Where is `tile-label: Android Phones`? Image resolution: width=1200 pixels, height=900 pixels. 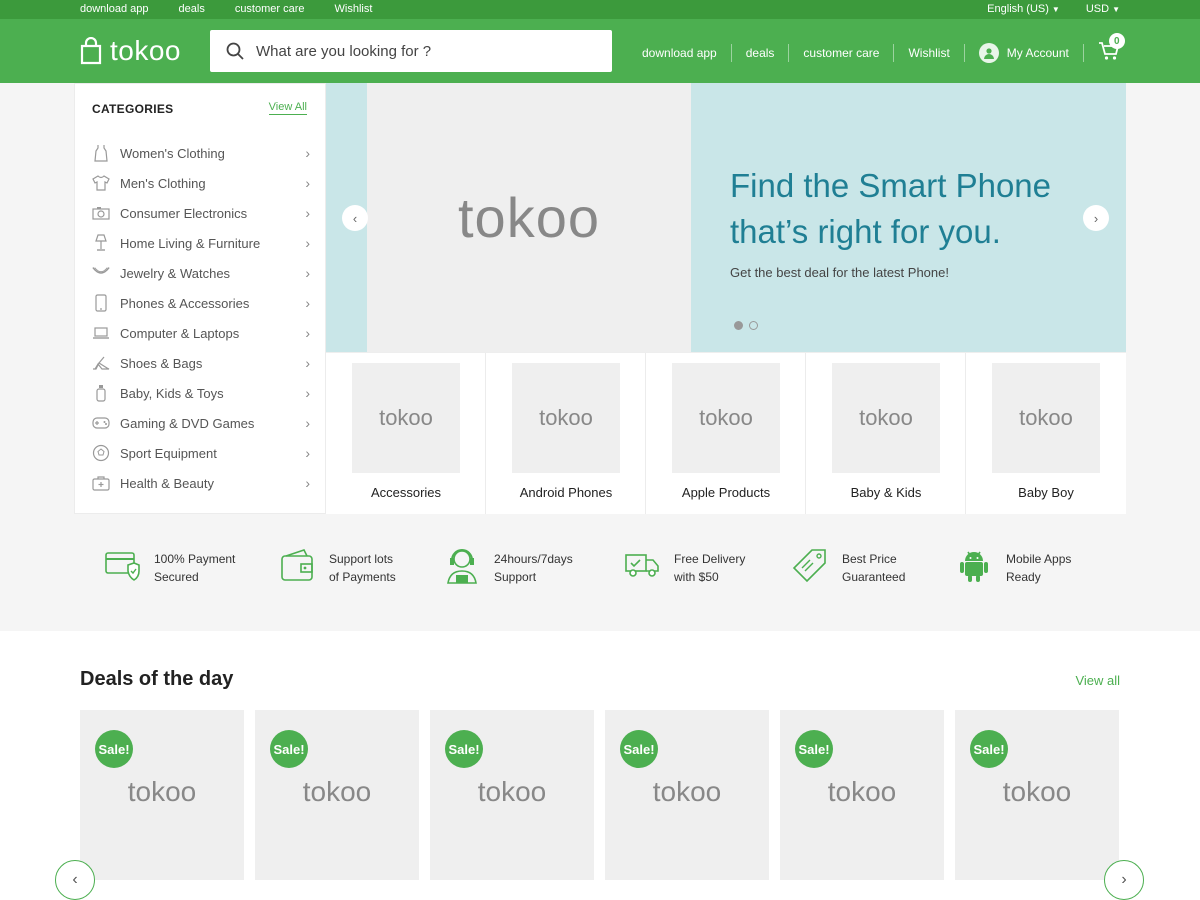 tile-label: Android Phones is located at coordinates (566, 492).